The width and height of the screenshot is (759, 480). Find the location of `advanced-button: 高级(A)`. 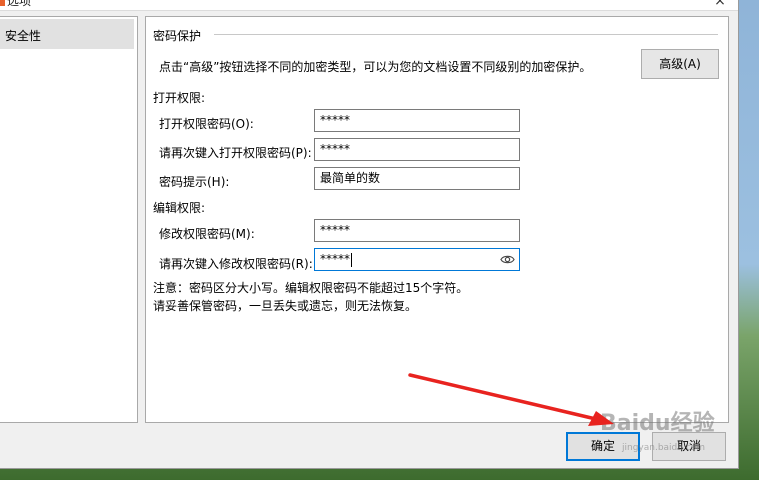

advanced-button: 高级(A) is located at coordinates (680, 64).